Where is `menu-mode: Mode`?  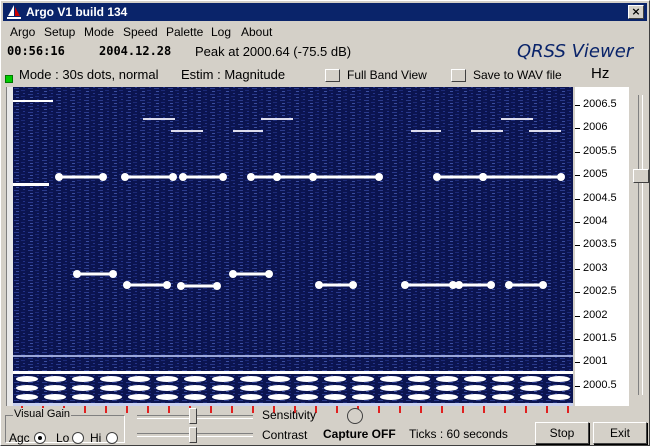
menu-mode: Mode is located at coordinates (99, 32).